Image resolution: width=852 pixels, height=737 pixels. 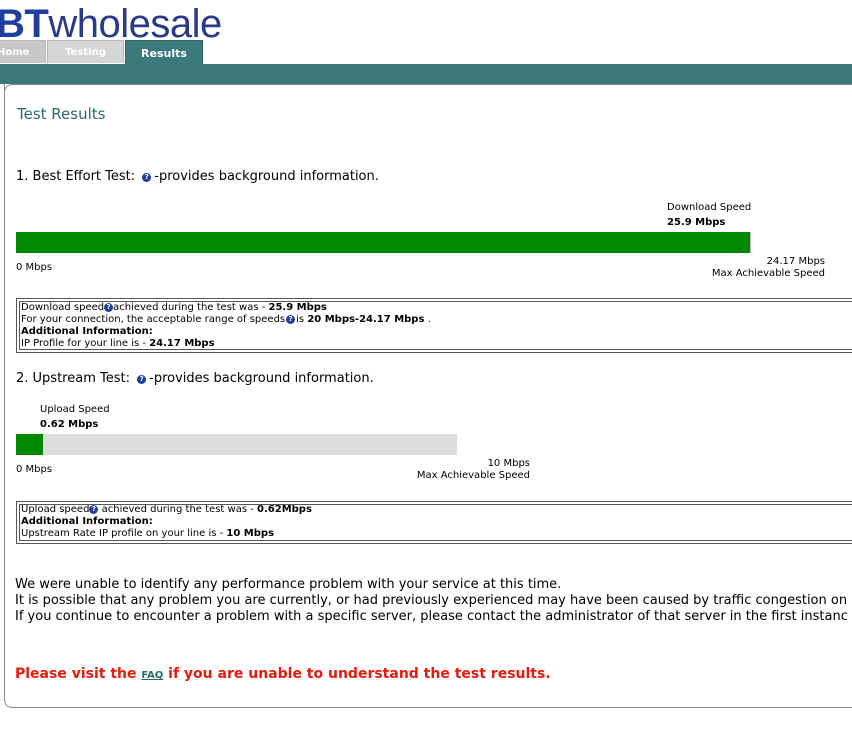 What do you see at coordinates (508, 463) in the screenshot?
I see `upload-axis-max-value: 10 Mbps` at bounding box center [508, 463].